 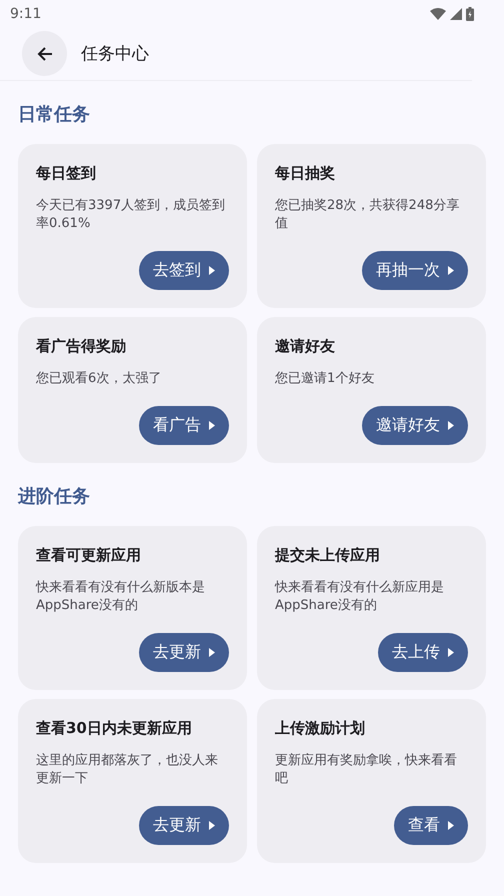 I want to click on status-time: 9:11, so click(x=26, y=14).